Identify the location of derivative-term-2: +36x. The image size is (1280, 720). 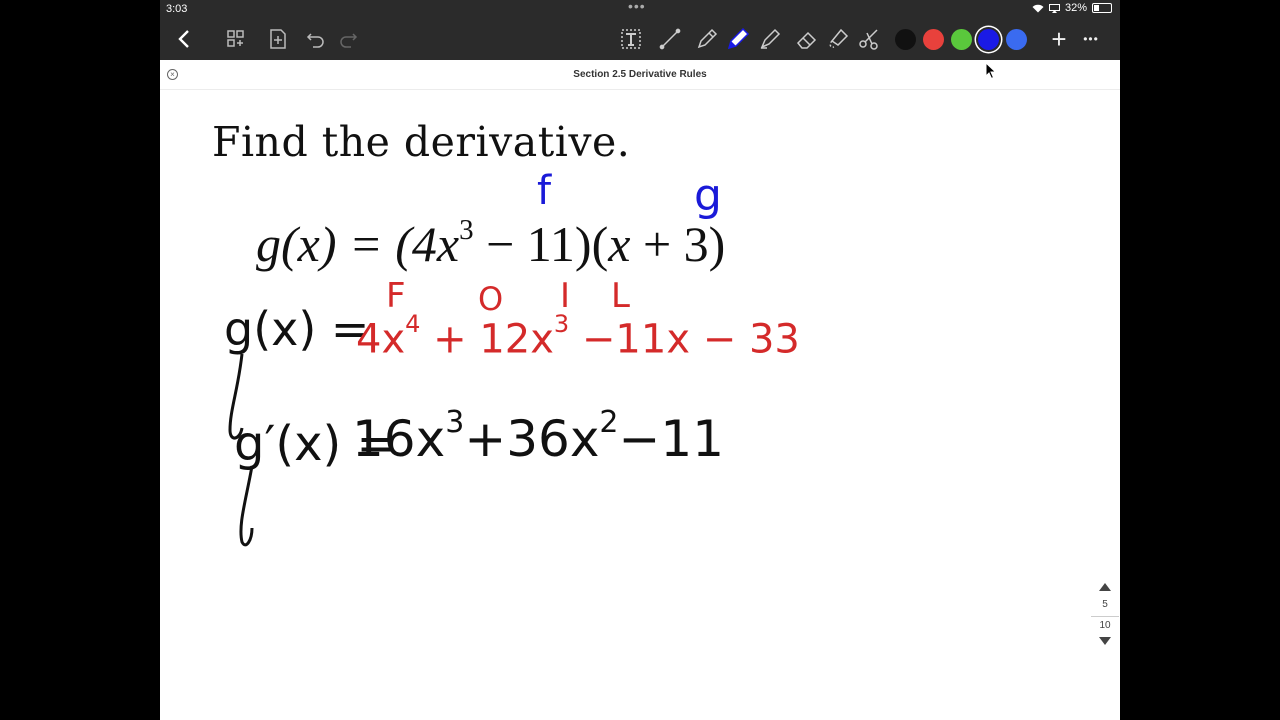
(532, 439).